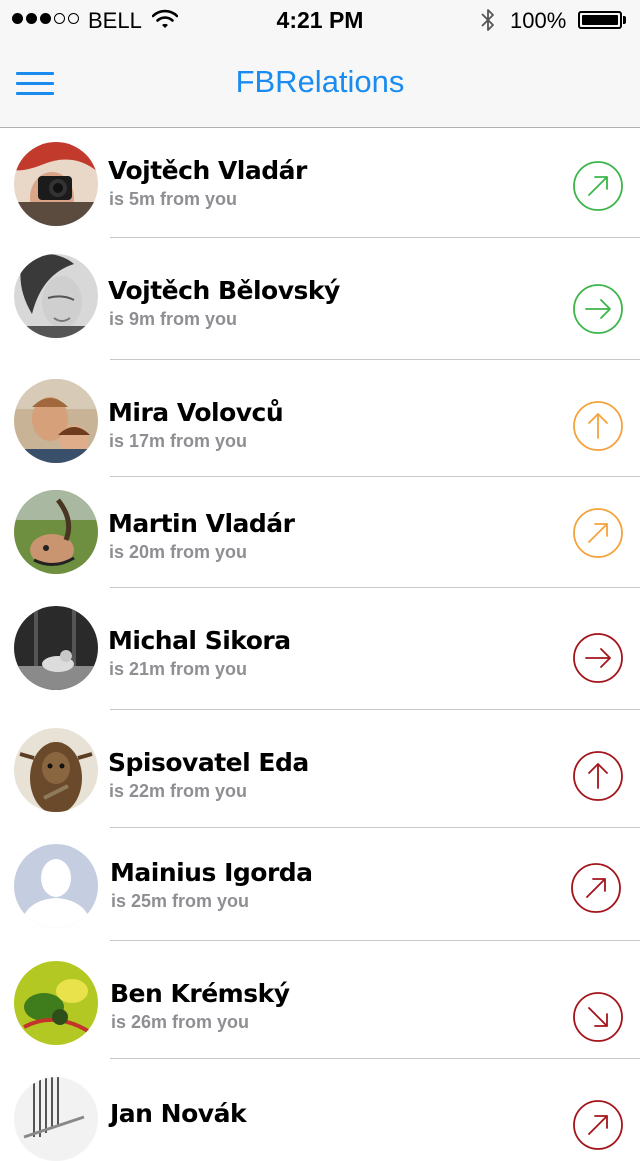 The image size is (640, 1161). Describe the element at coordinates (538, 20) in the screenshot. I see `battery-percentage: 100%` at that location.